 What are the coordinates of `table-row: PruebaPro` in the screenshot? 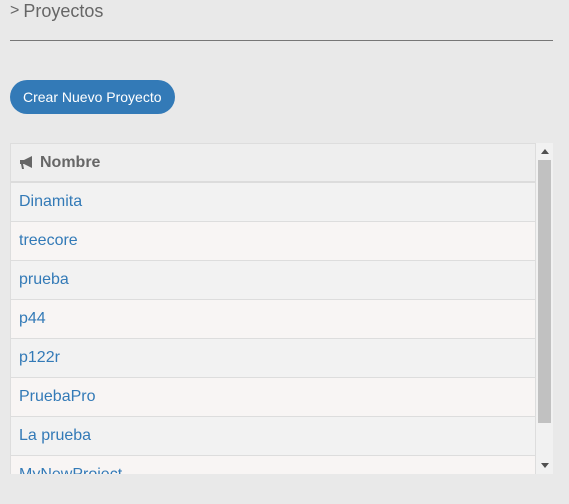 It's located at (273, 397).